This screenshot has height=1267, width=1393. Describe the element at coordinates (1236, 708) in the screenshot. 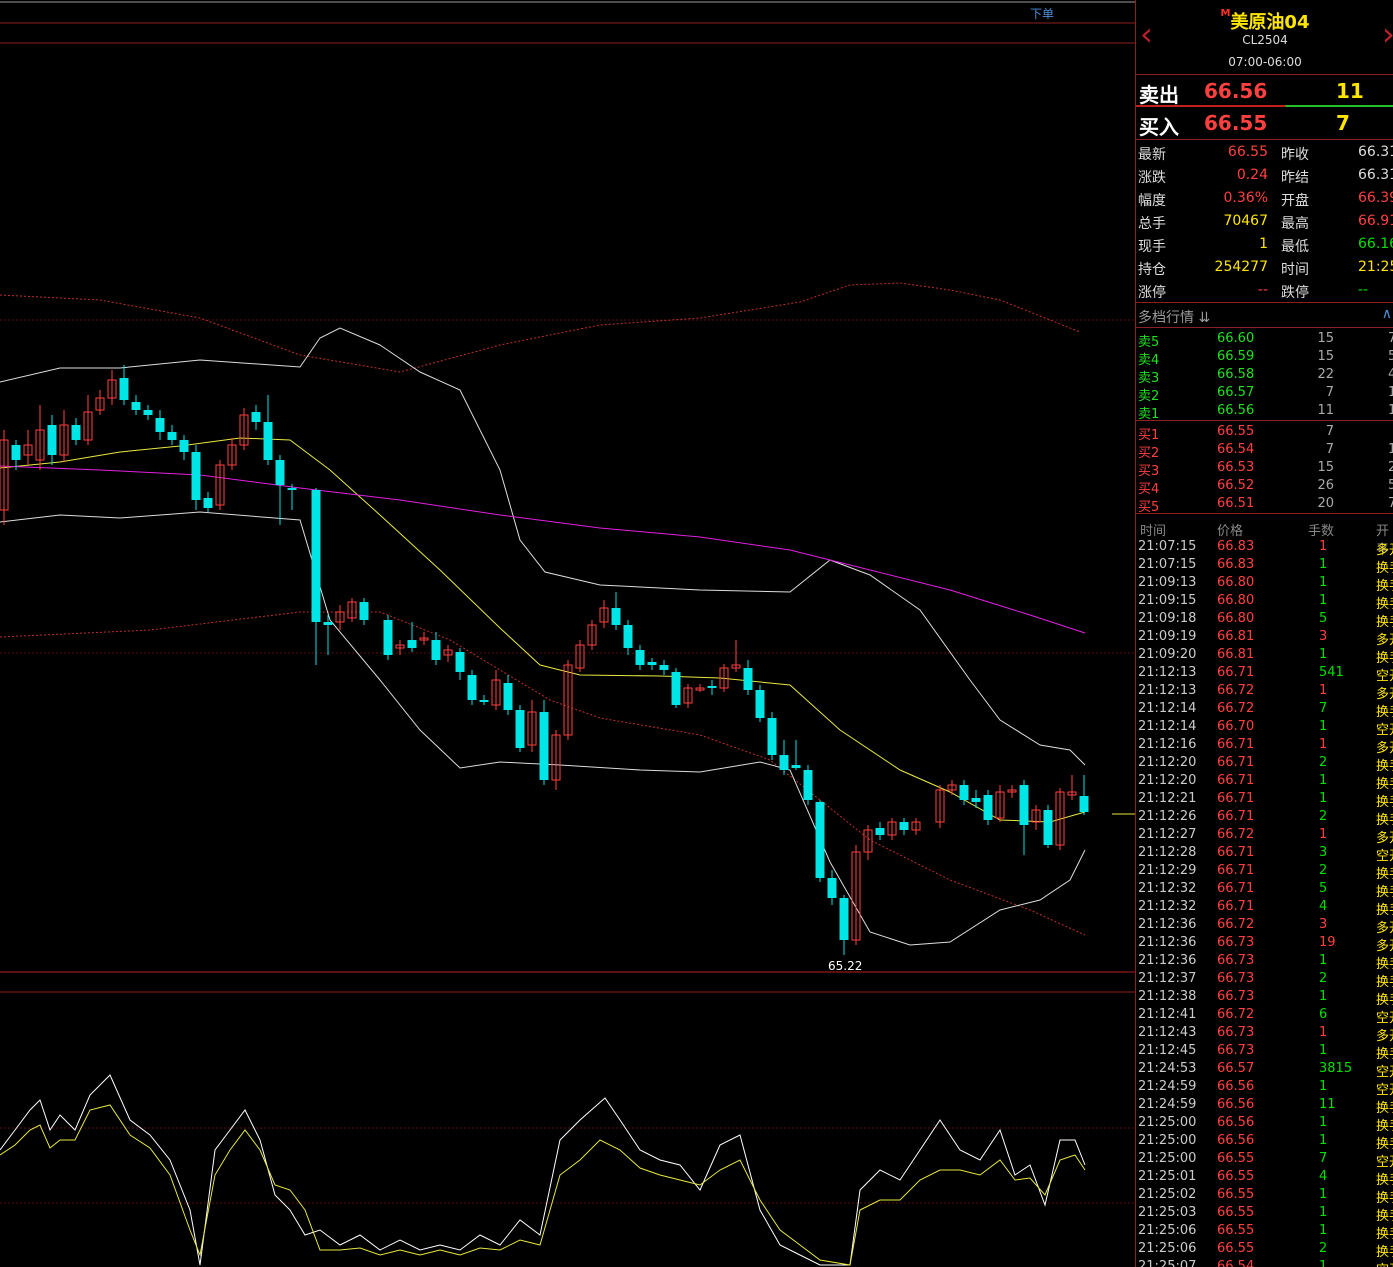

I see `tick-price: 66.72` at that location.